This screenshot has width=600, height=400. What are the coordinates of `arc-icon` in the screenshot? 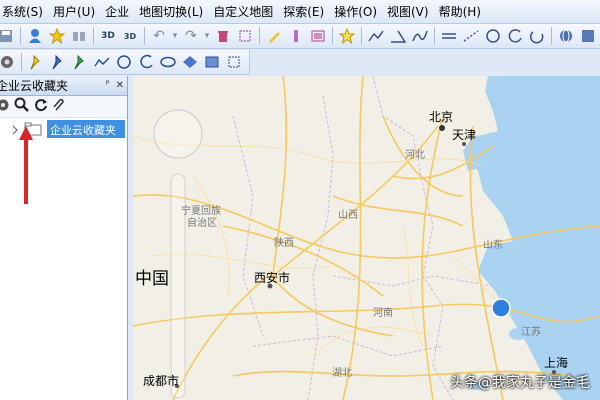 It's located at (146, 62).